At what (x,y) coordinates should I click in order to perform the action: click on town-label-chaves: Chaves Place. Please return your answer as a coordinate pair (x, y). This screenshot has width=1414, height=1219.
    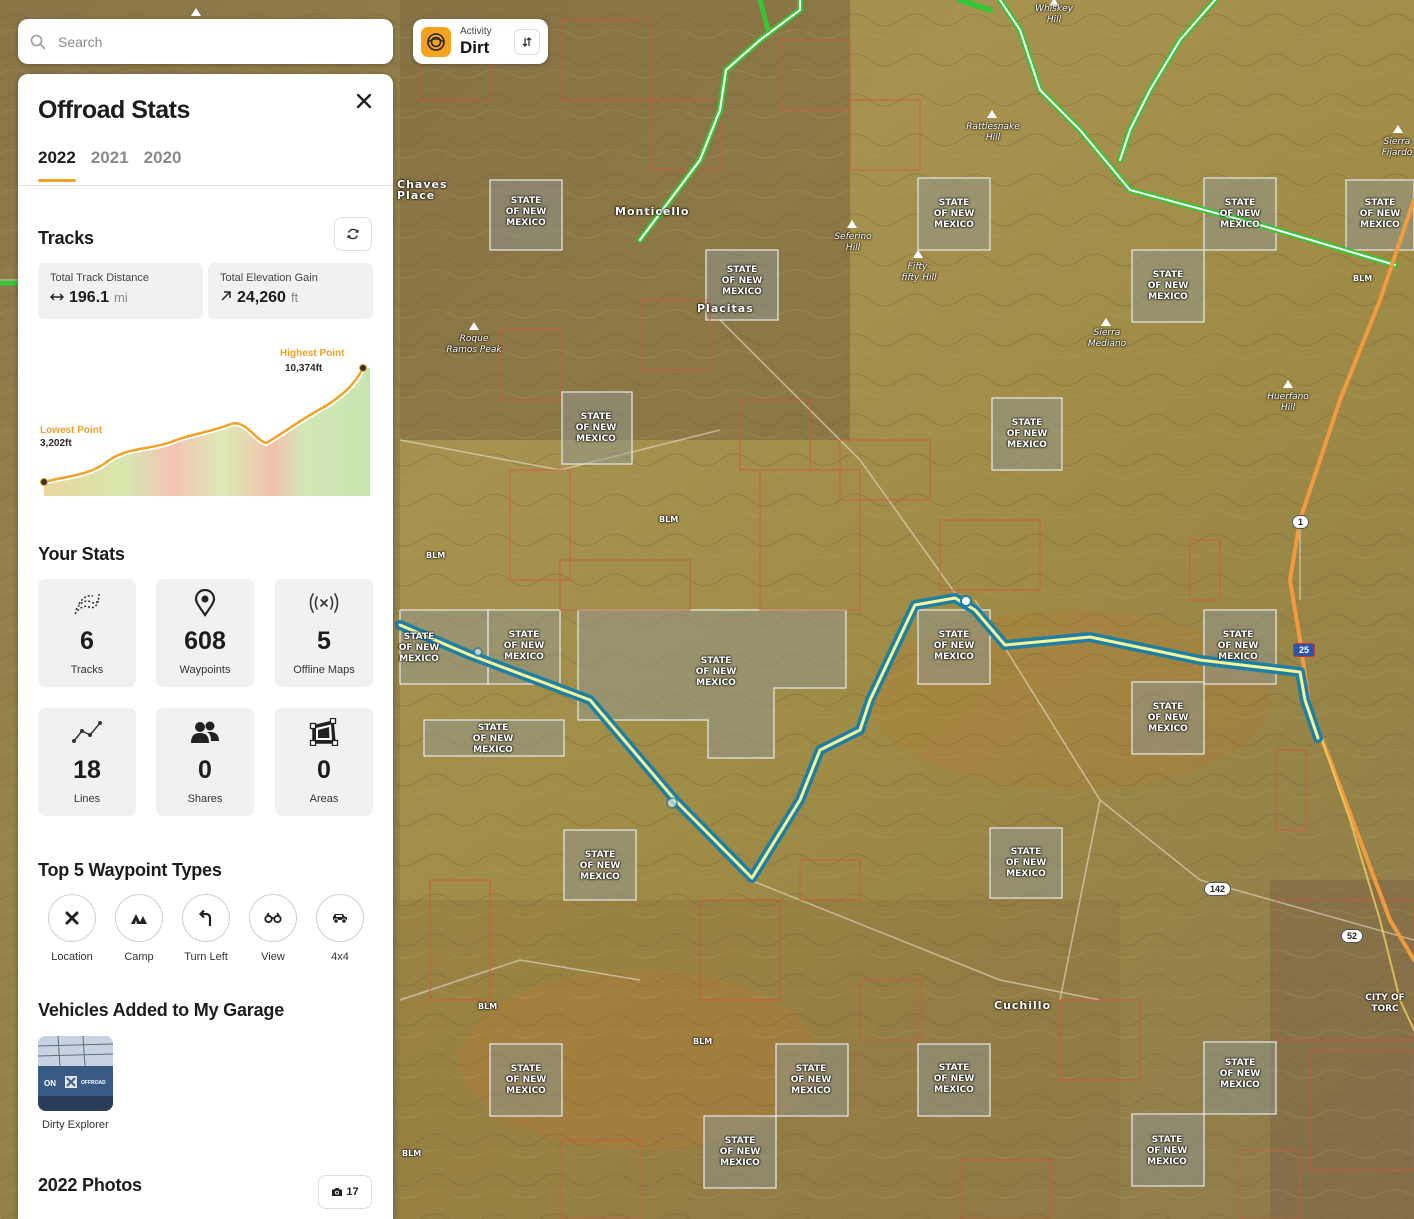
    Looking at the image, I should click on (422, 190).